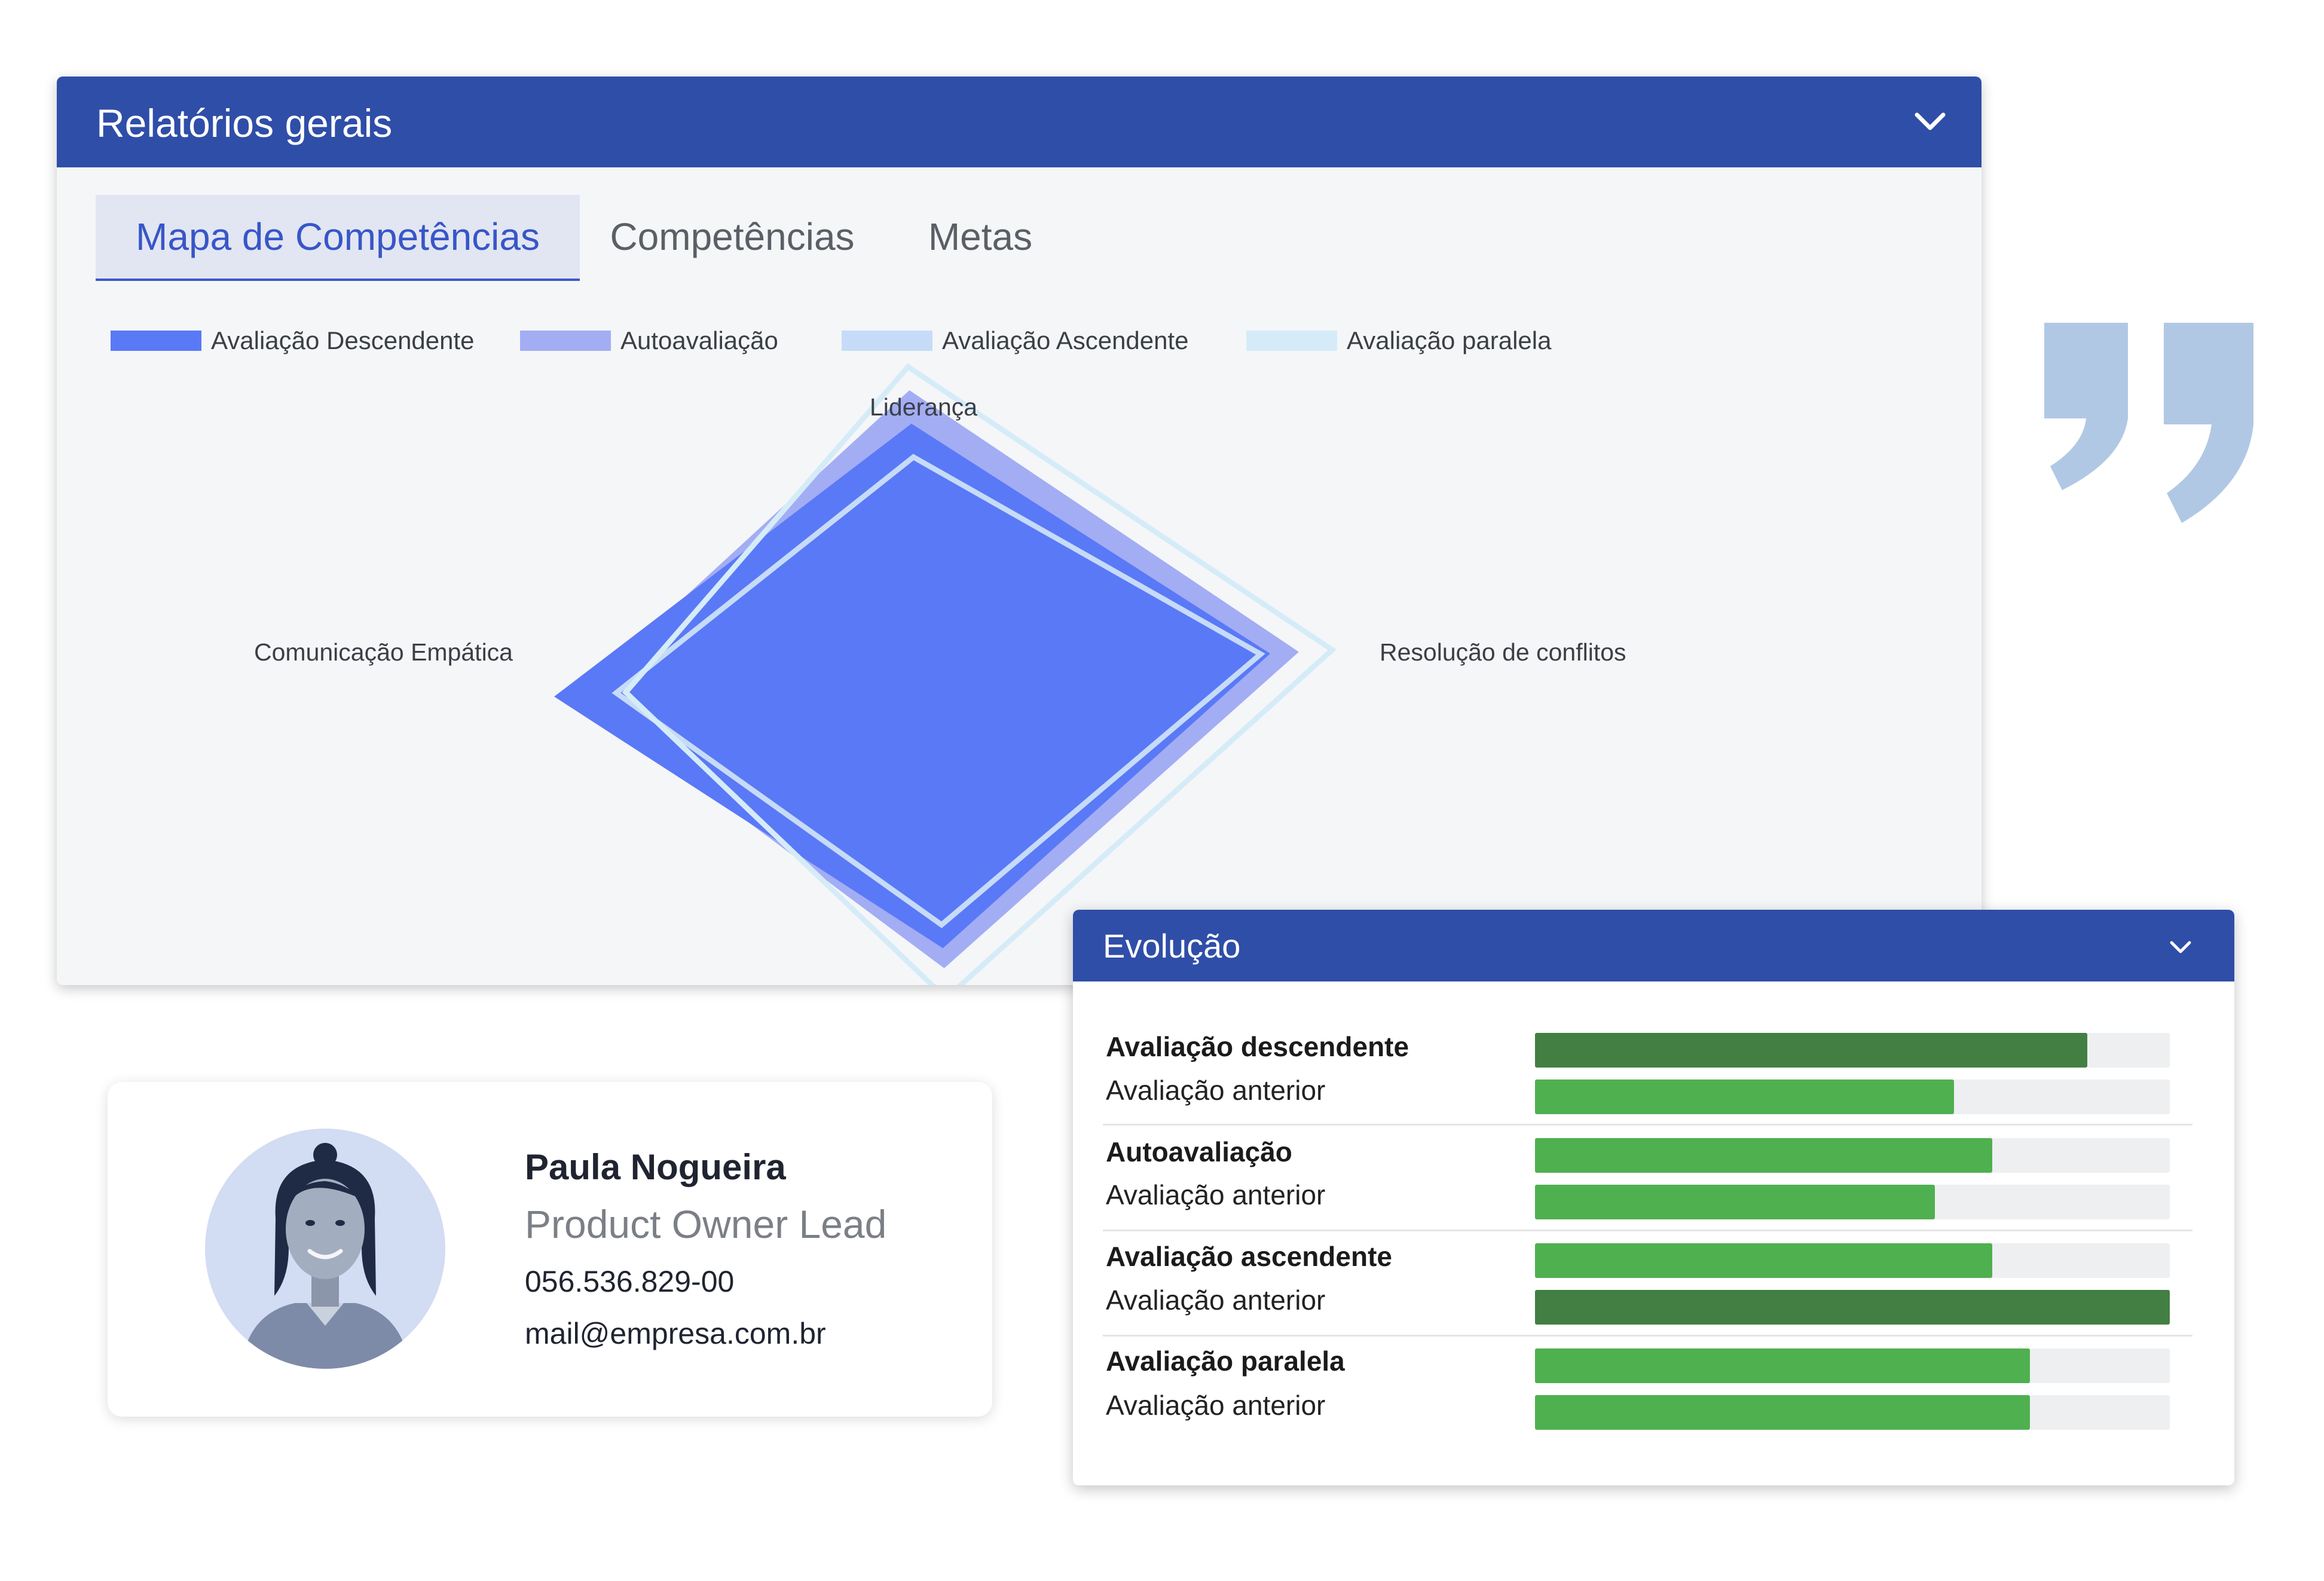 The width and height of the screenshot is (2324, 1581). I want to click on axis-label-resolucao-de-conflitos: Resolução de conflitos, so click(1503, 652).